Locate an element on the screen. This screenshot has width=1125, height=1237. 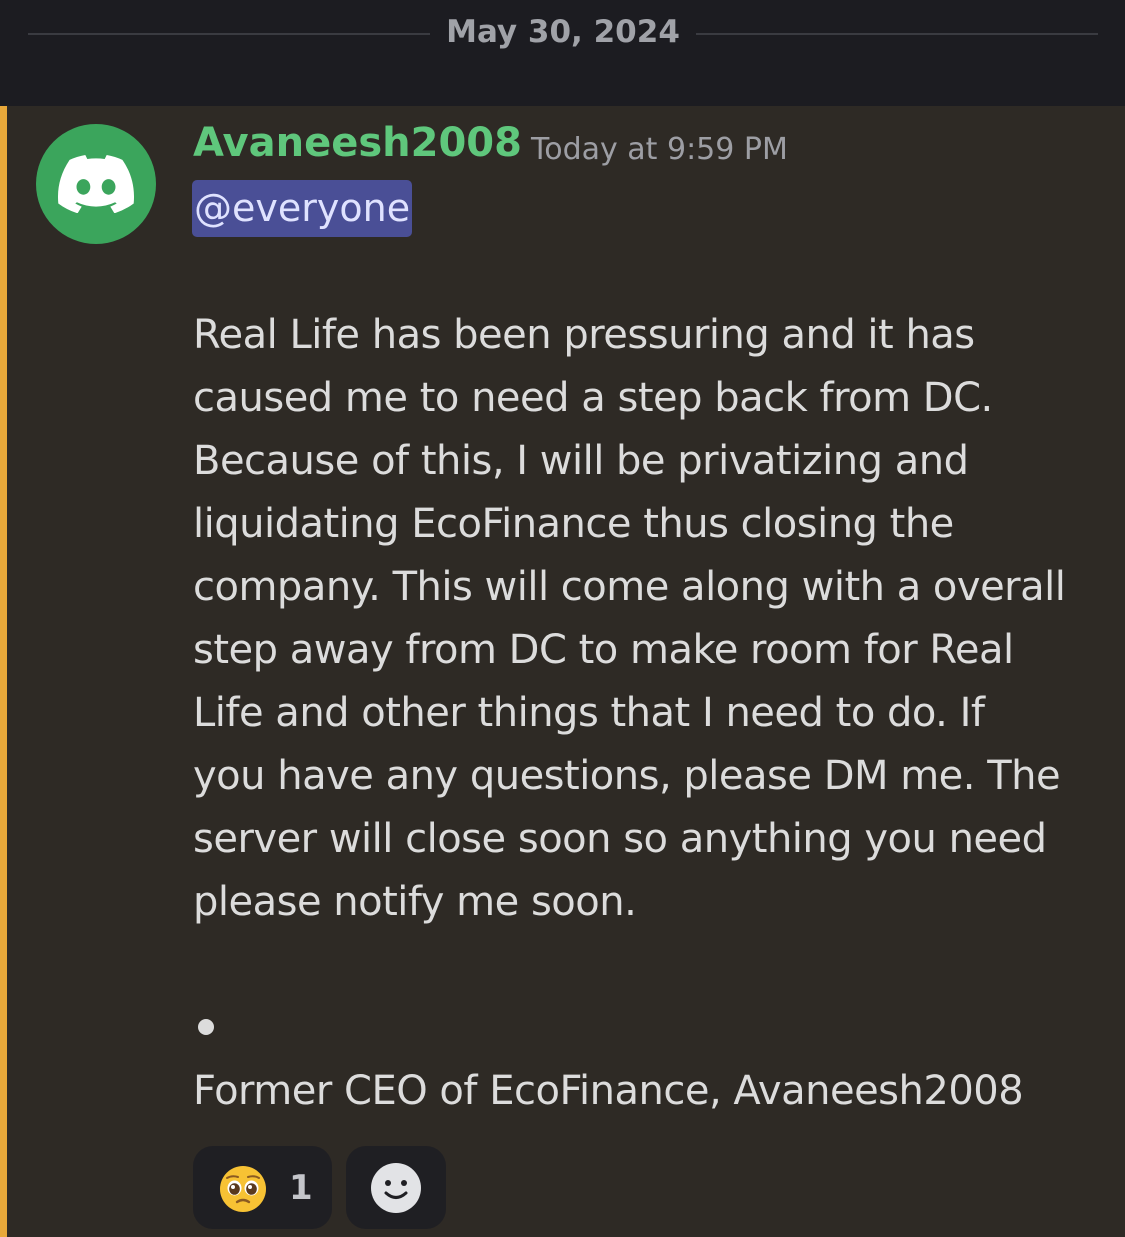
discord-logo-icon is located at coordinates (96, 184).